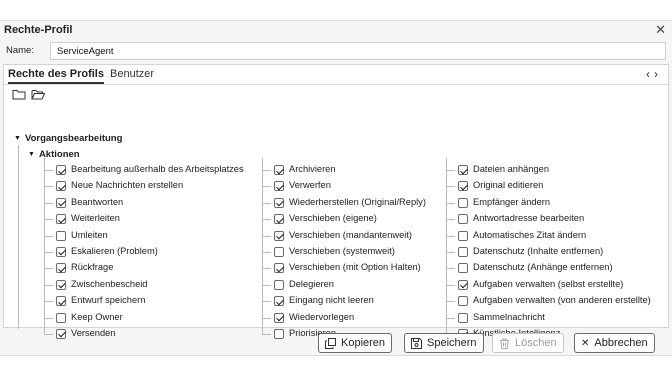 Image resolution: width=672 pixels, height=378 pixels. I want to click on close-icon: ✕, so click(660, 30).